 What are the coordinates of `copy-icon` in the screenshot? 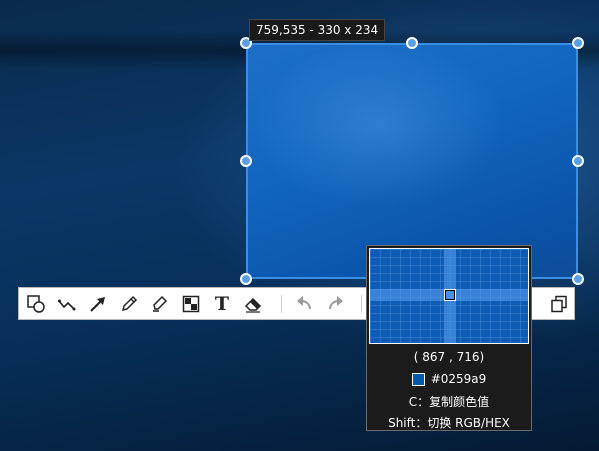 It's located at (559, 304).